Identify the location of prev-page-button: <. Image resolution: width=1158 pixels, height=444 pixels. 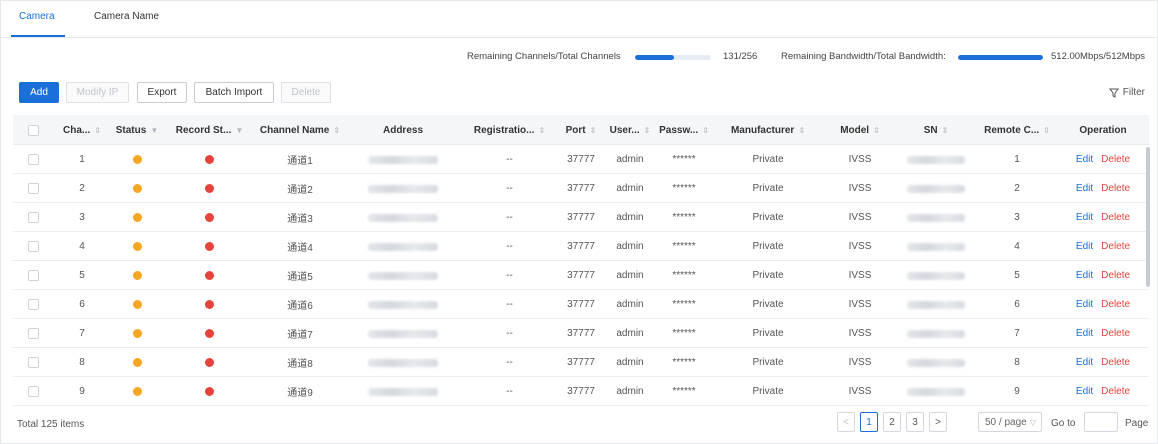
(846, 422).